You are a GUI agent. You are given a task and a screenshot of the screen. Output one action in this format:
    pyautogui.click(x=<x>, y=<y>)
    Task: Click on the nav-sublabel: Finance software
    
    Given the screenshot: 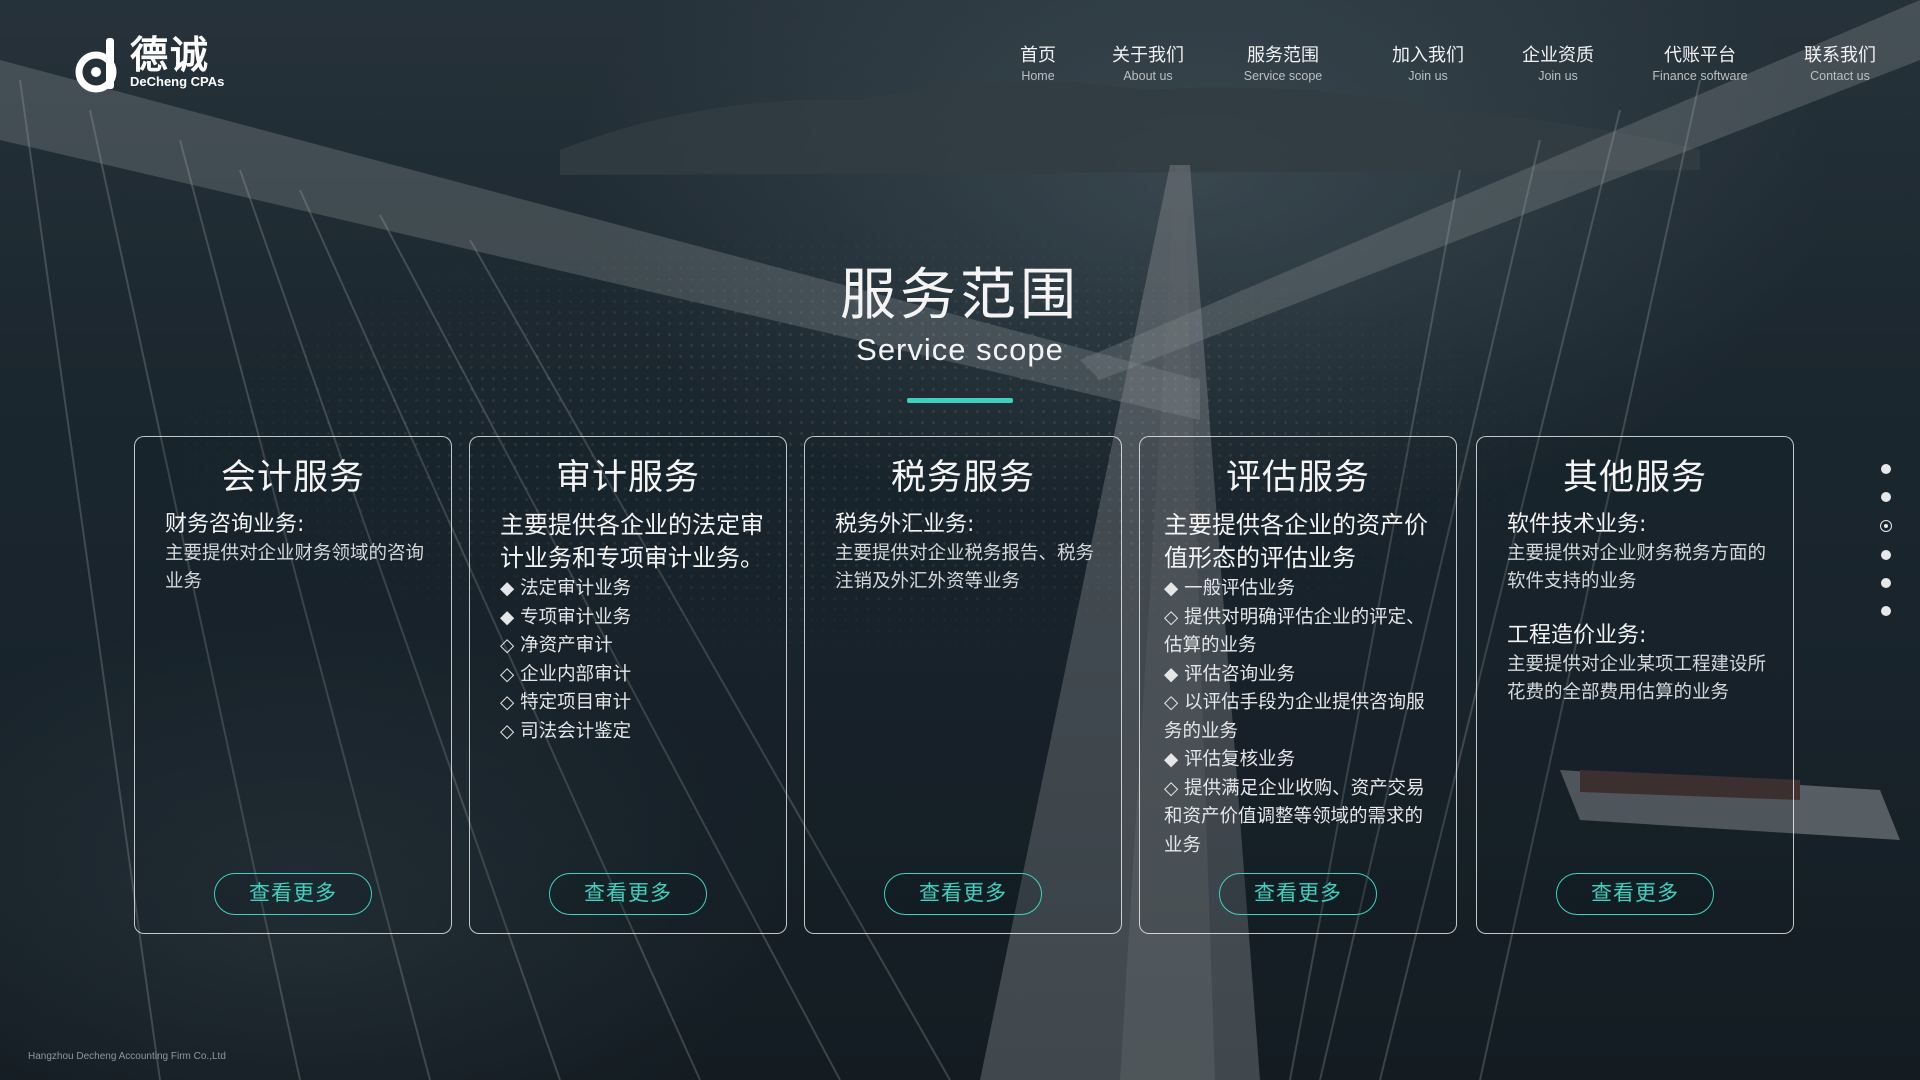 What is the action you would take?
    pyautogui.click(x=1700, y=76)
    